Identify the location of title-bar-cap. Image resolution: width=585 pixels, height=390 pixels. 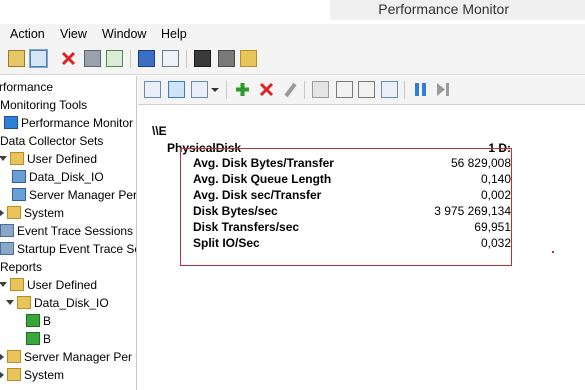
(165, 10).